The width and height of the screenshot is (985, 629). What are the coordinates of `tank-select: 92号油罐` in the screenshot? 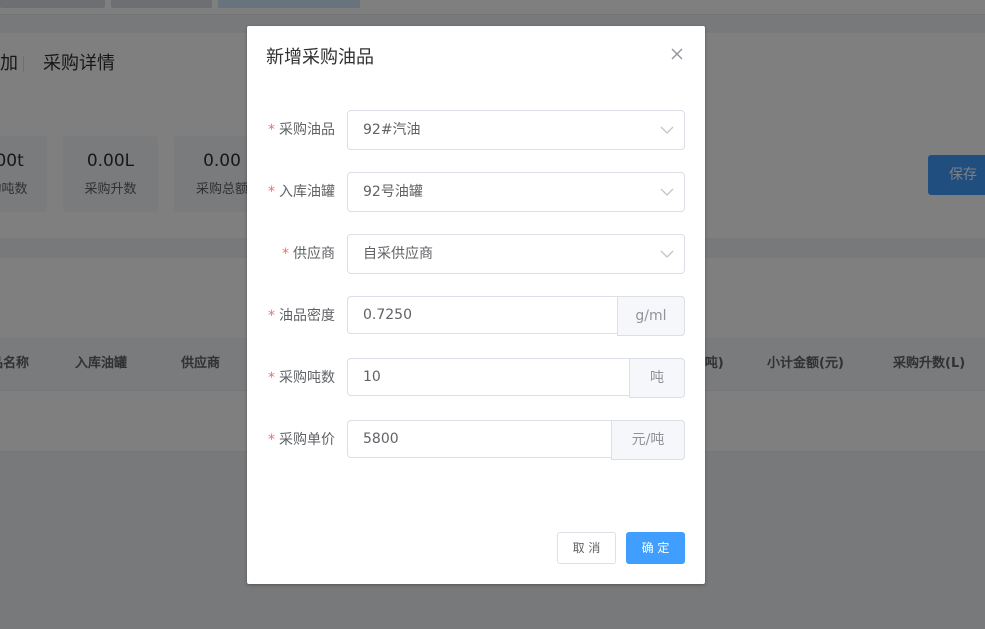 It's located at (516, 192).